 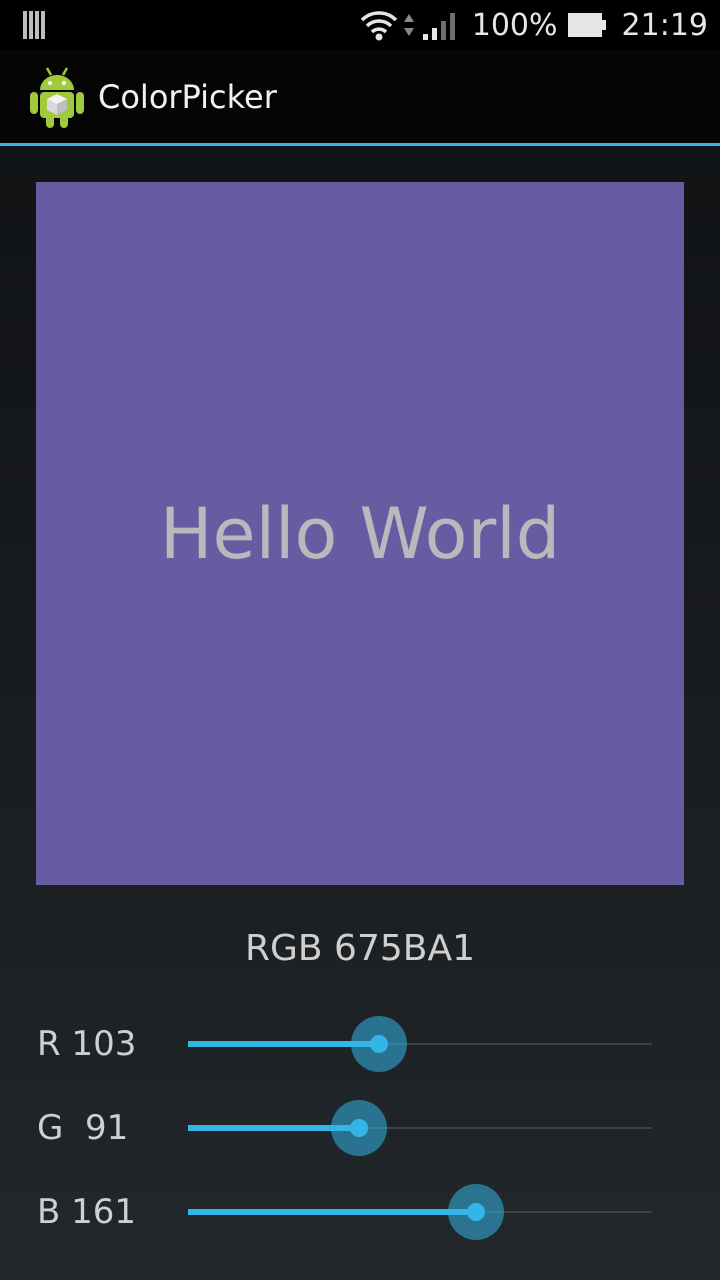 I want to click on battery-icon, so click(x=586, y=25).